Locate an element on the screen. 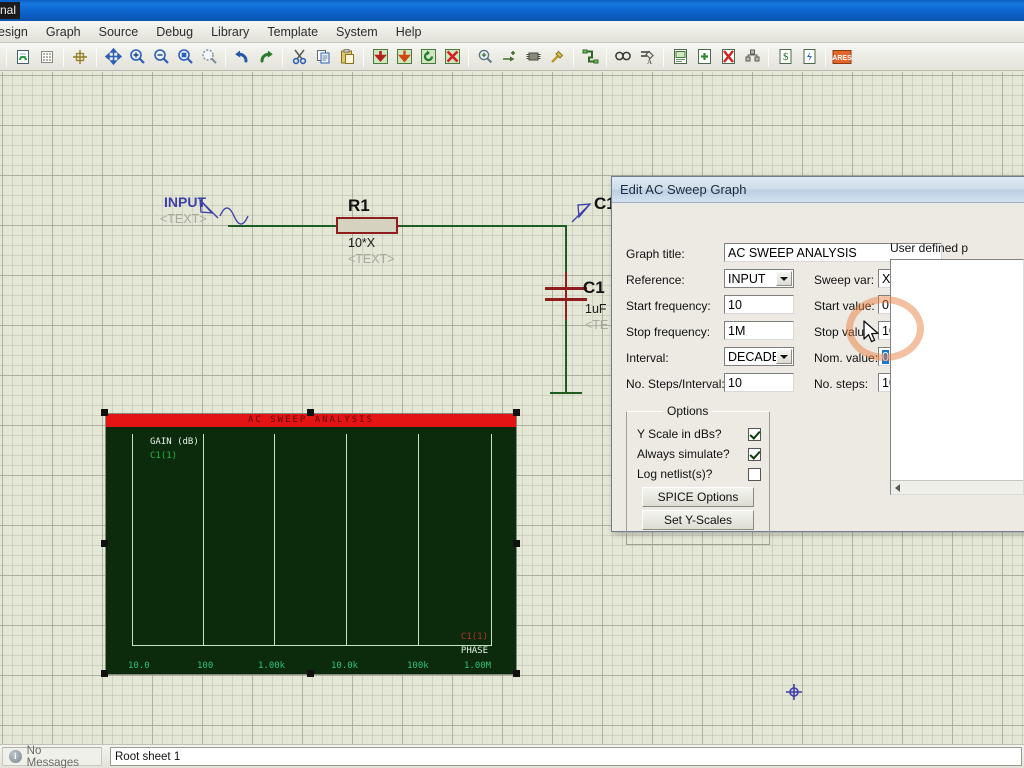 This screenshot has height=768, width=1024. wire-autorouter-icon is located at coordinates (590, 57).